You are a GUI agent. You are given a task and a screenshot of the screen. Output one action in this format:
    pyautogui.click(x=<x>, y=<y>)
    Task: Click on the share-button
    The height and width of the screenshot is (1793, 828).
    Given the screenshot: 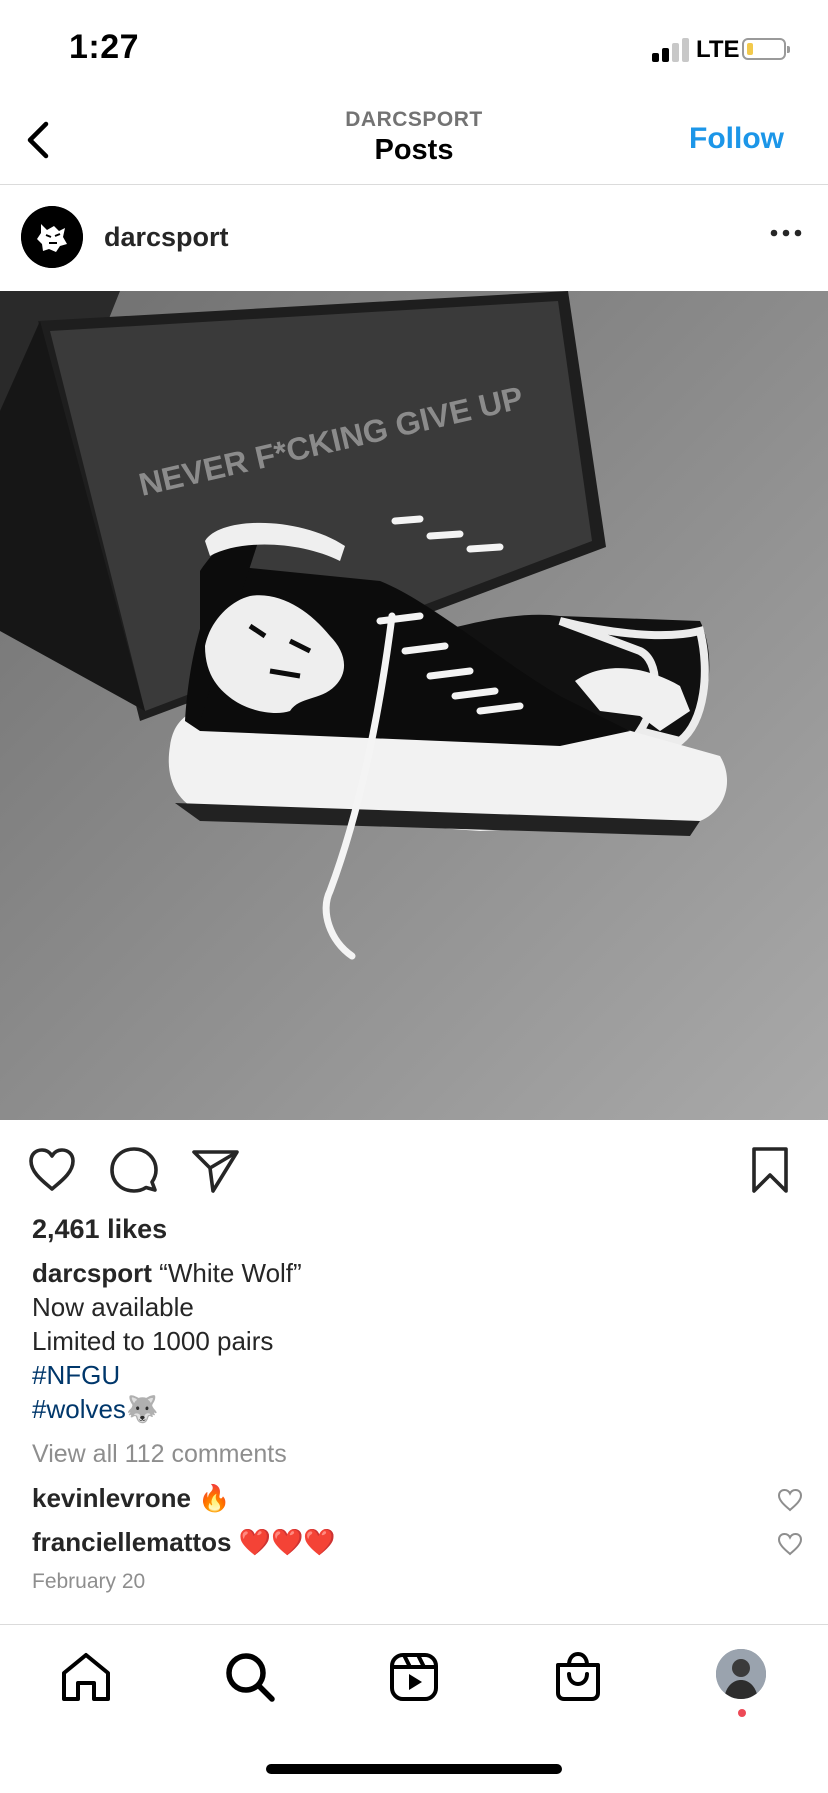 What is the action you would take?
    pyautogui.click(x=216, y=1170)
    